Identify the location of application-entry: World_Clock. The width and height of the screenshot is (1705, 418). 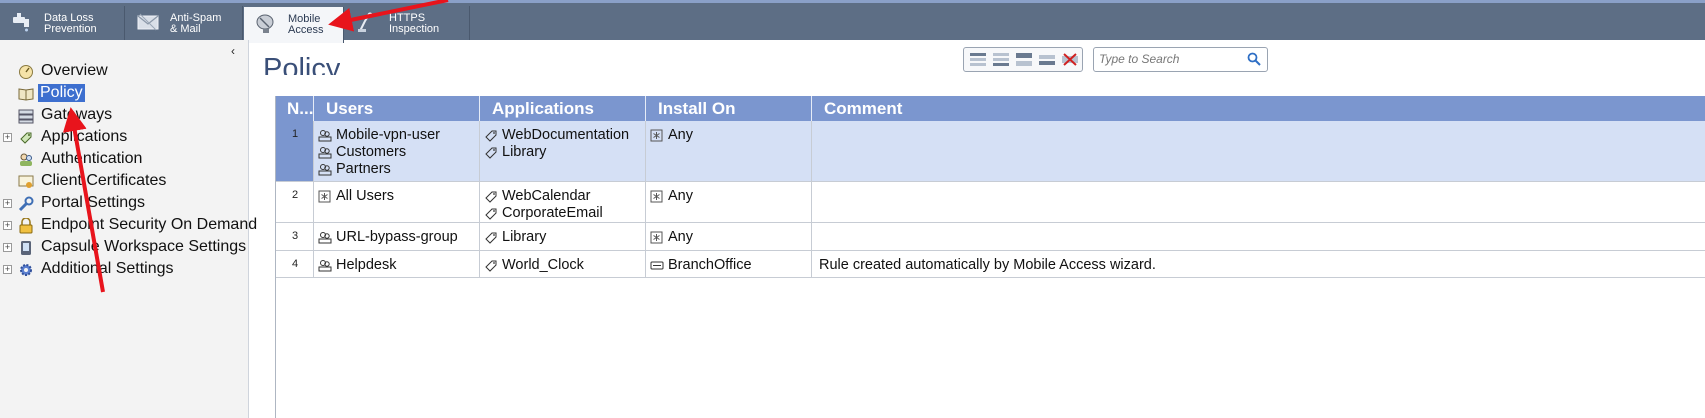
(534, 265).